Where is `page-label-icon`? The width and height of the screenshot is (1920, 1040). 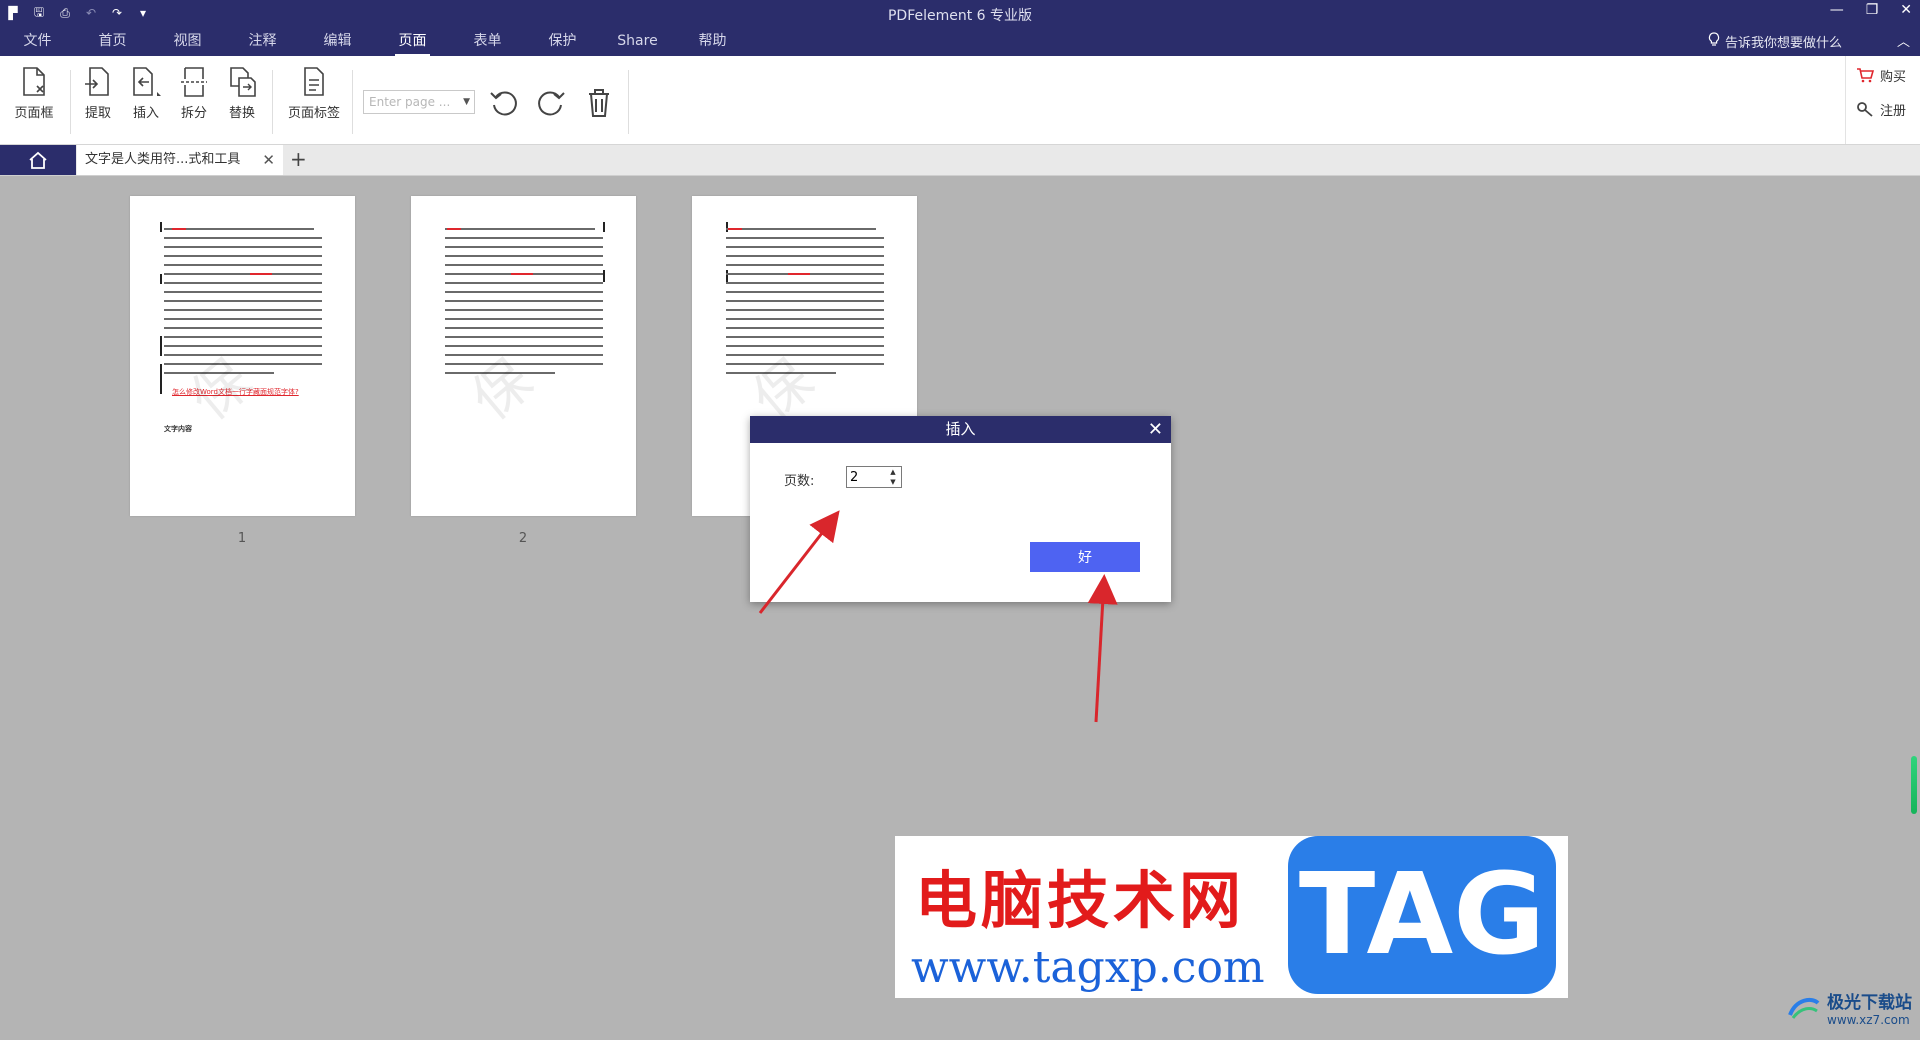
page-label-icon is located at coordinates (314, 81).